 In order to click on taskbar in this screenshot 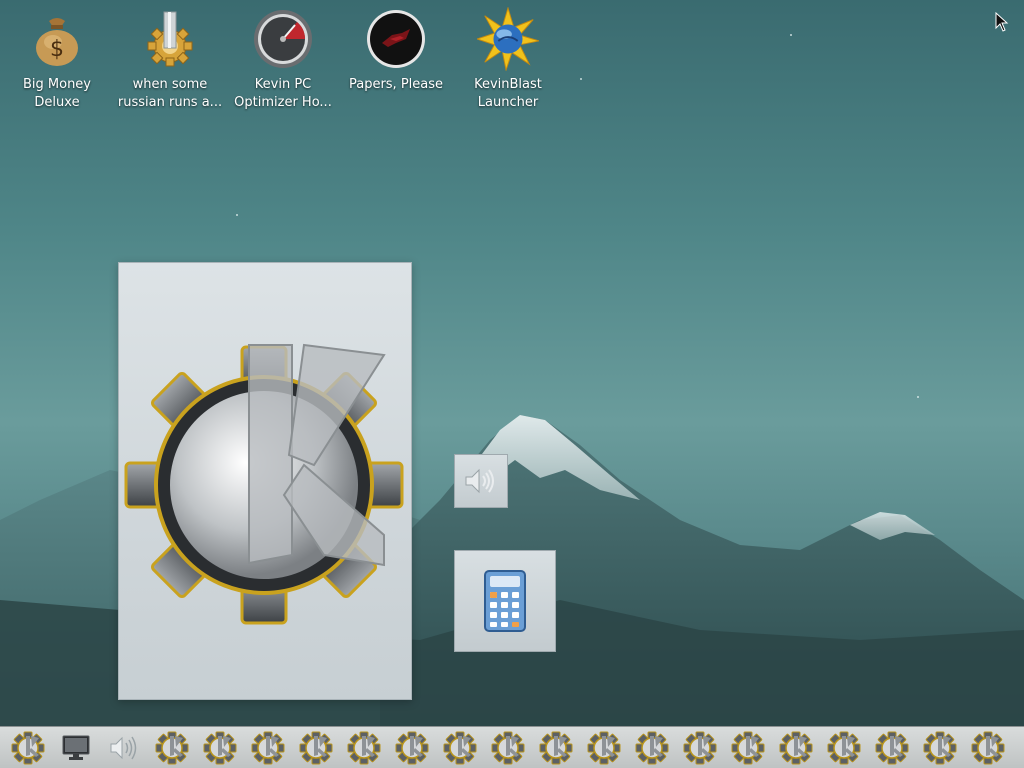, I will do `click(512, 747)`.